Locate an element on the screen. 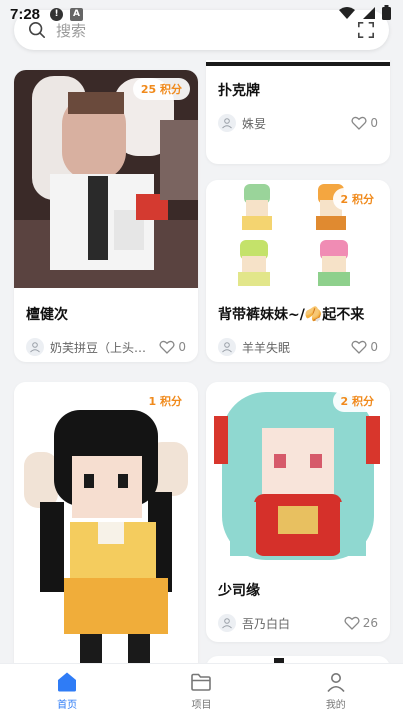 The width and height of the screenshot is (403, 718). signal-icon is located at coordinates (369, 12).